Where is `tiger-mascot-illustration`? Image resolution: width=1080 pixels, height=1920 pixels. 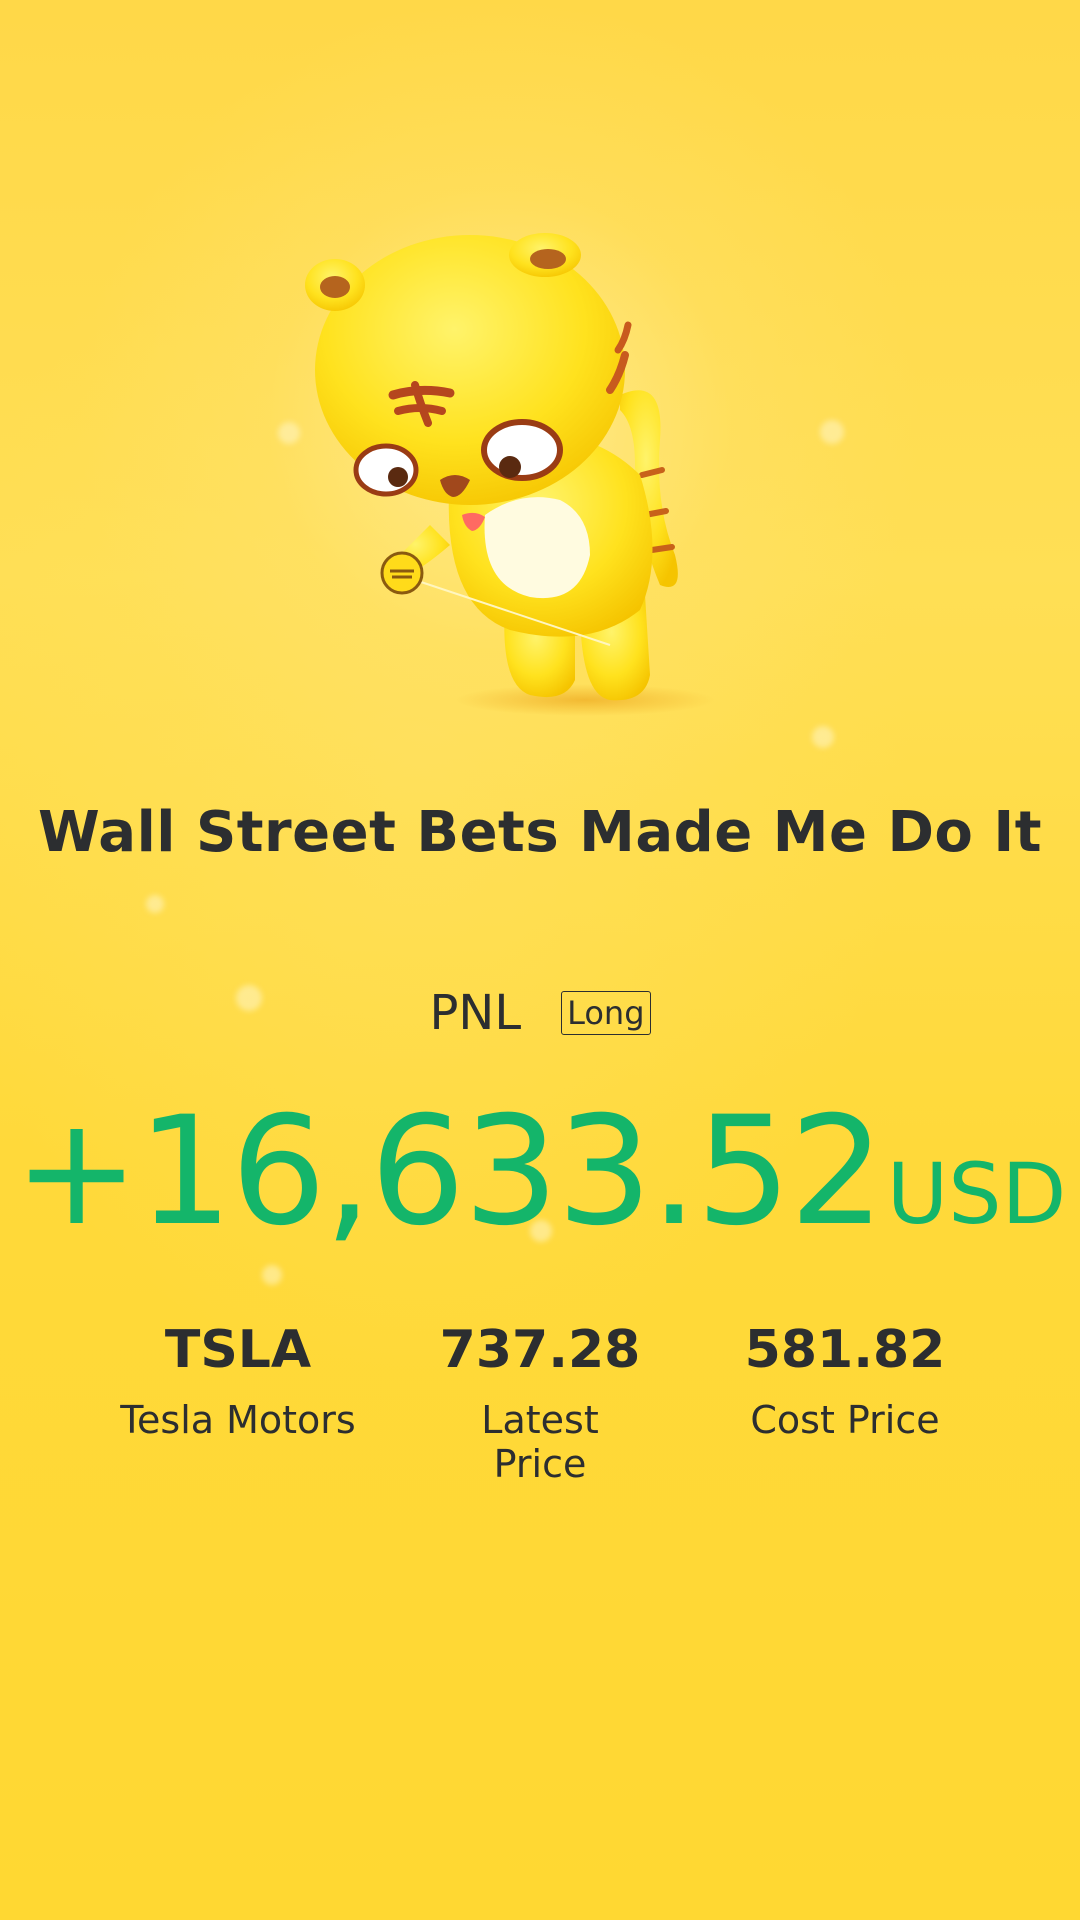
tiger-mascot-illustration is located at coordinates (510, 474).